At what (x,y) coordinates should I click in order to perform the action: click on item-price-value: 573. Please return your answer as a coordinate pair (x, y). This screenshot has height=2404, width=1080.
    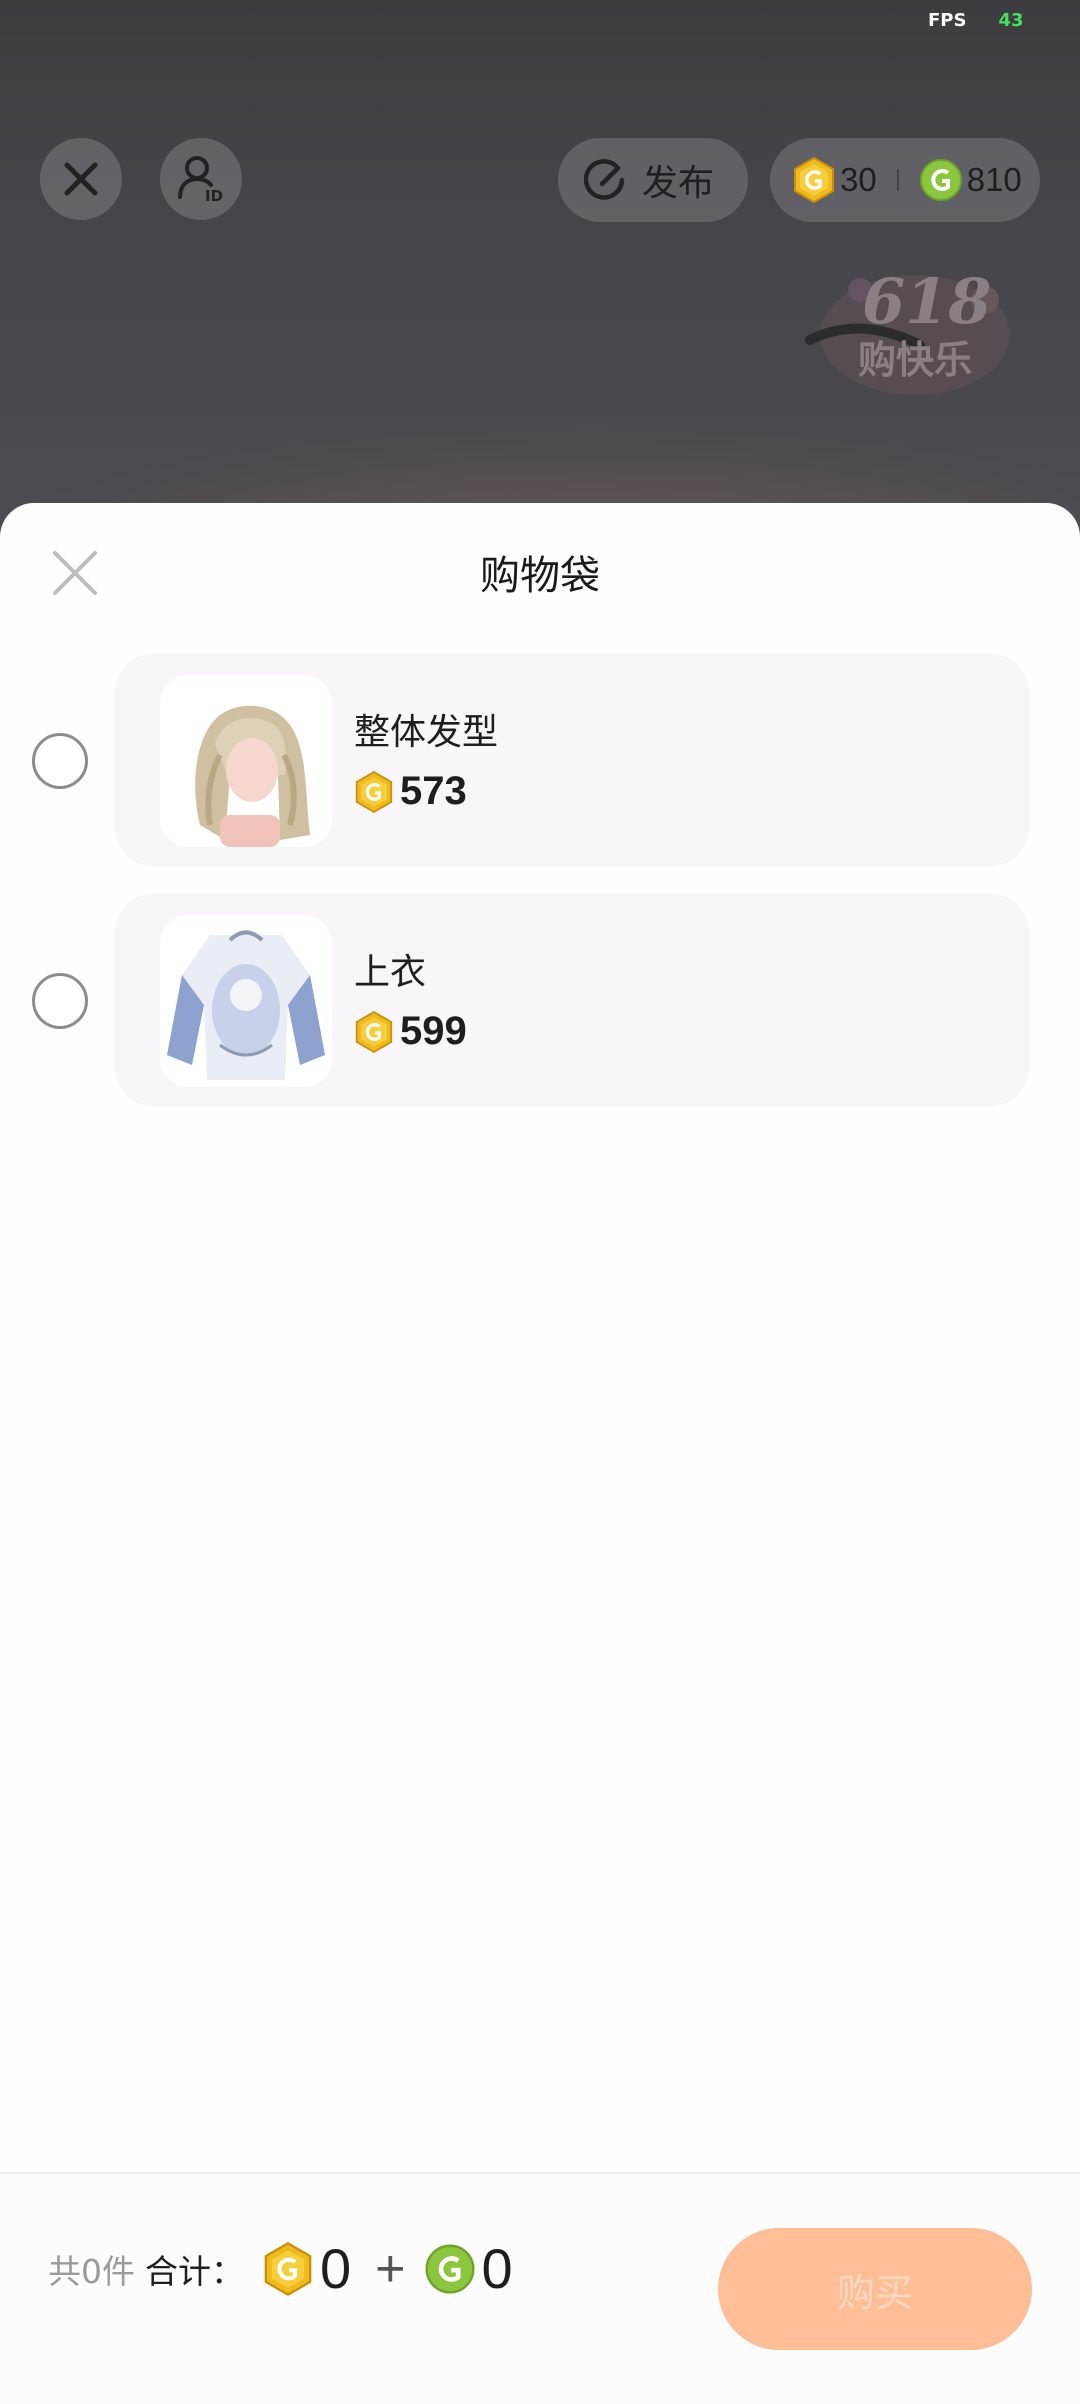
    Looking at the image, I should click on (433, 791).